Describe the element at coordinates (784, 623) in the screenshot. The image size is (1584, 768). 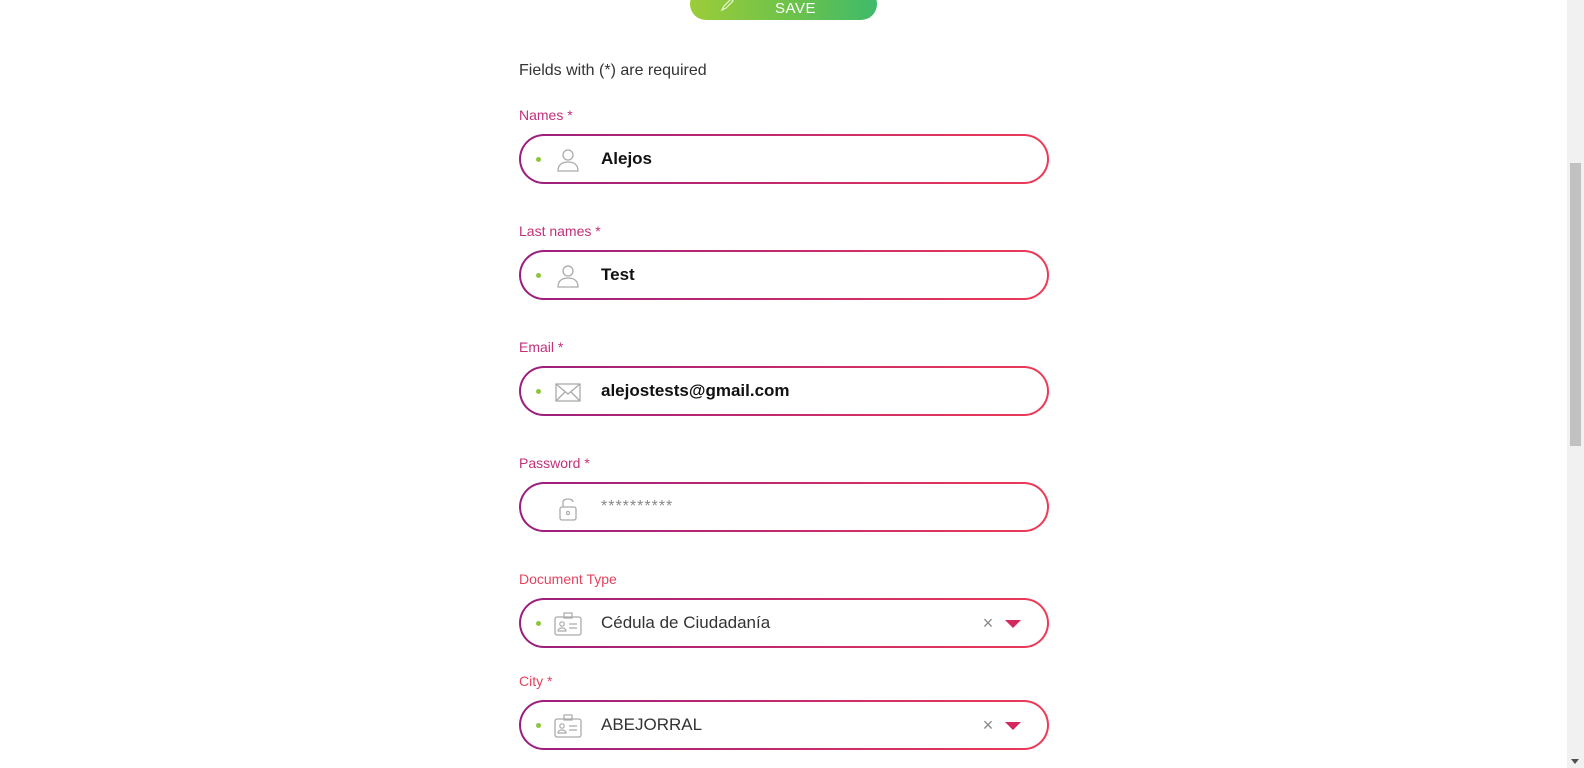
I see `document-type-select: Cédula de Ciudadanía ×` at that location.